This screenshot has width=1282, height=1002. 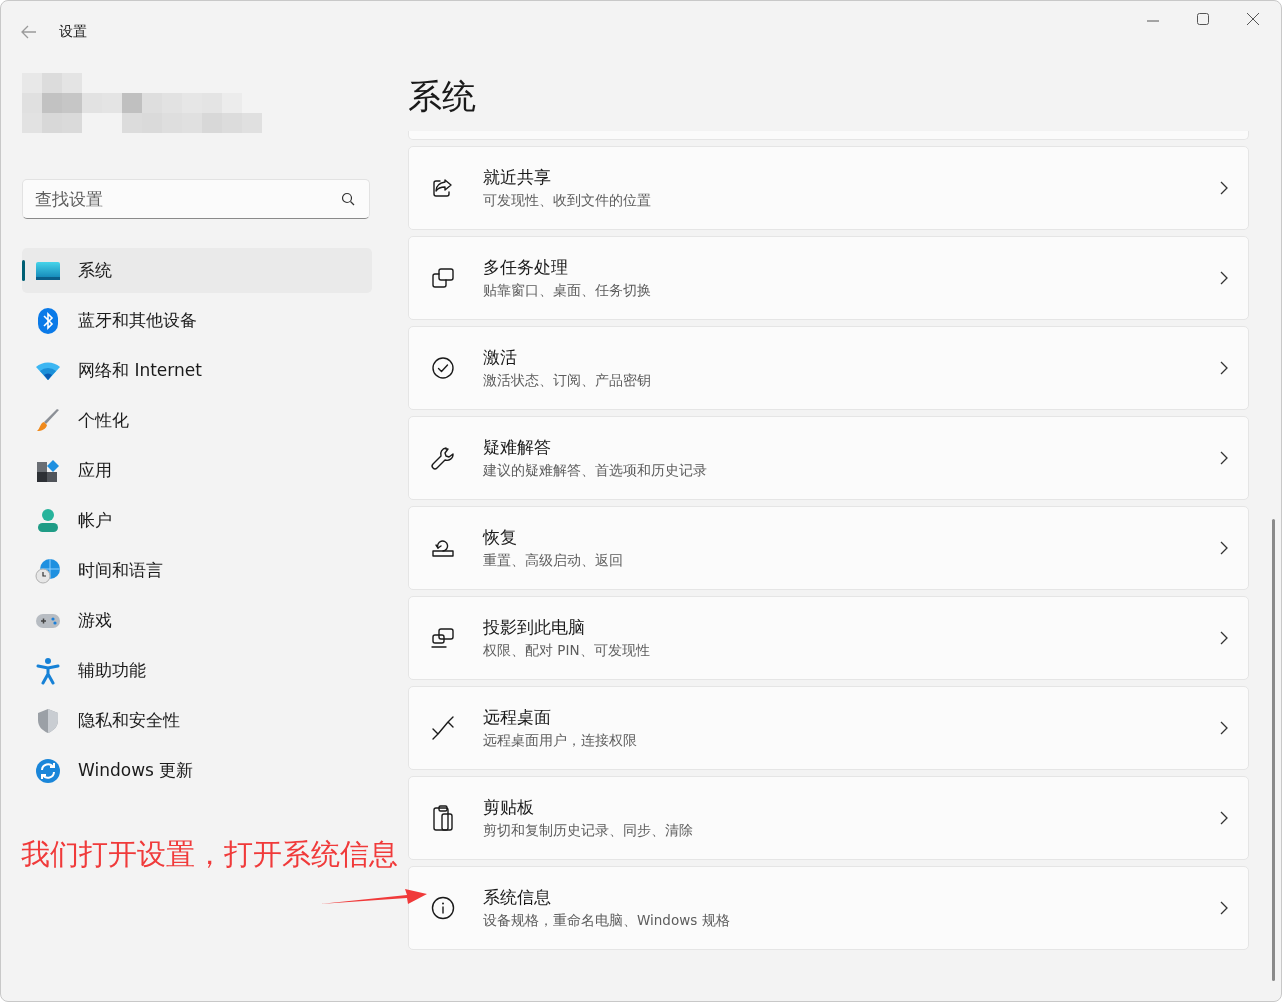 What do you see at coordinates (137, 320) in the screenshot?
I see `nav-label: 蓝牙和其他设备` at bounding box center [137, 320].